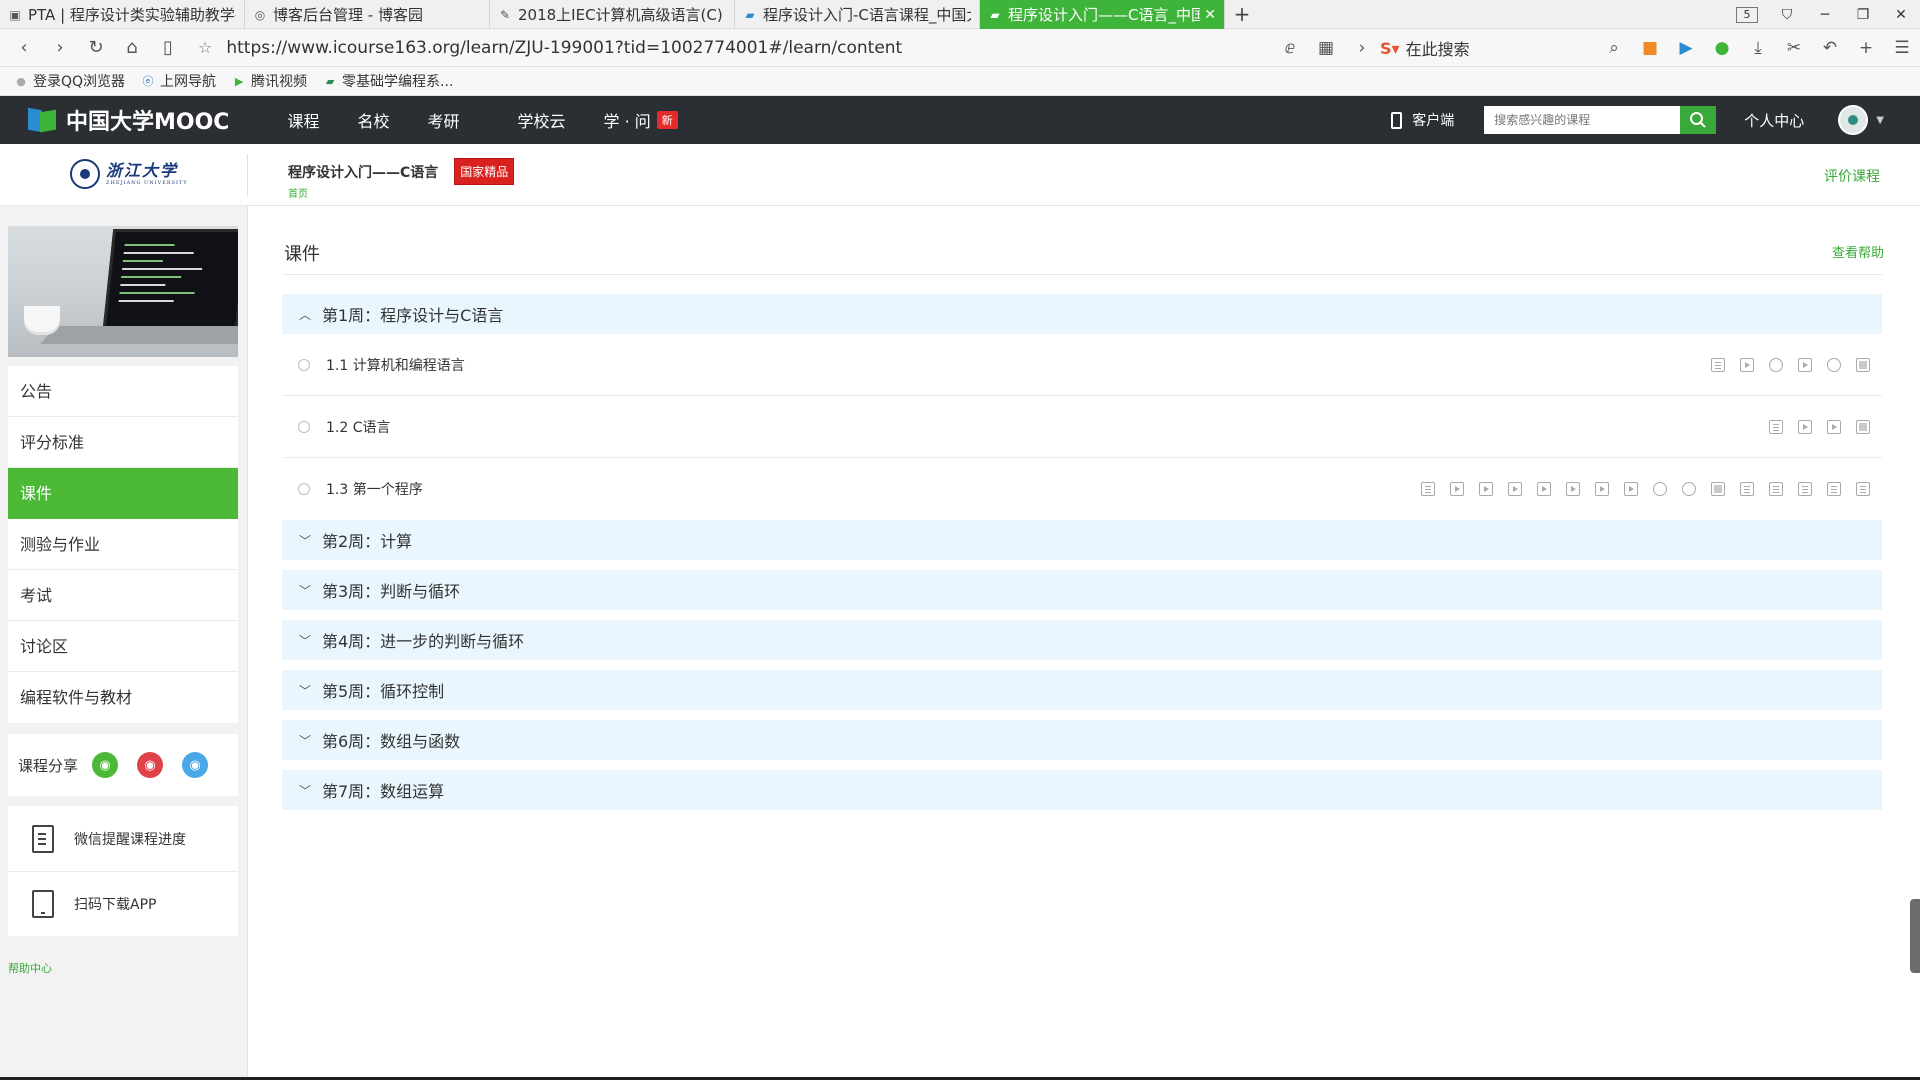 This screenshot has height=1080, width=1920. What do you see at coordinates (1915, 936) in the screenshot?
I see `feedback-handle` at bounding box center [1915, 936].